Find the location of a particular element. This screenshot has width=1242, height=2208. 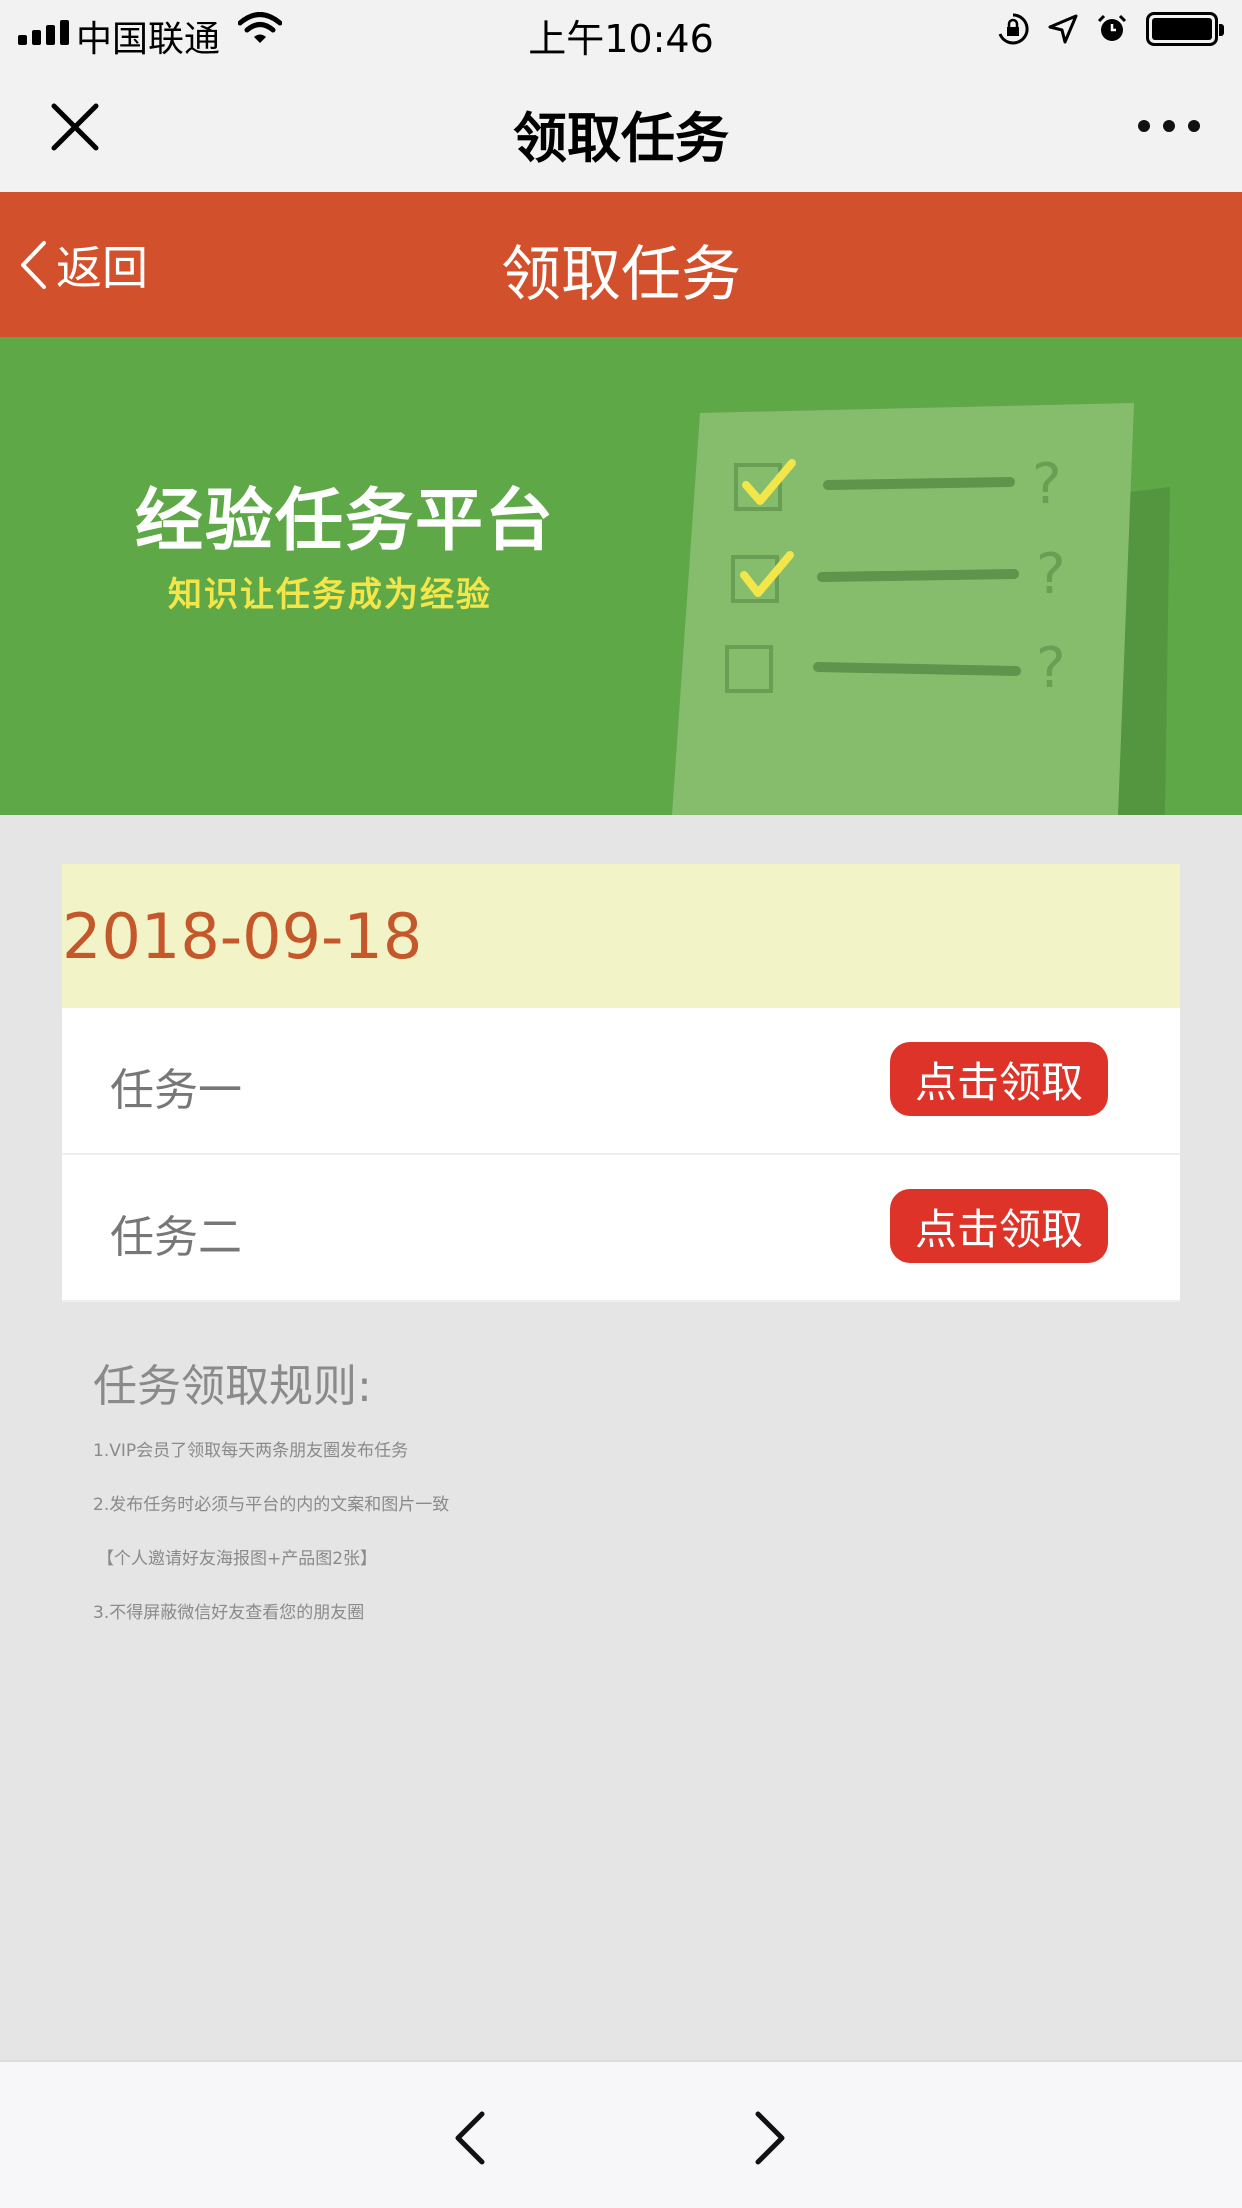

wechat-page-title: 领取任务 is located at coordinates (621, 138).